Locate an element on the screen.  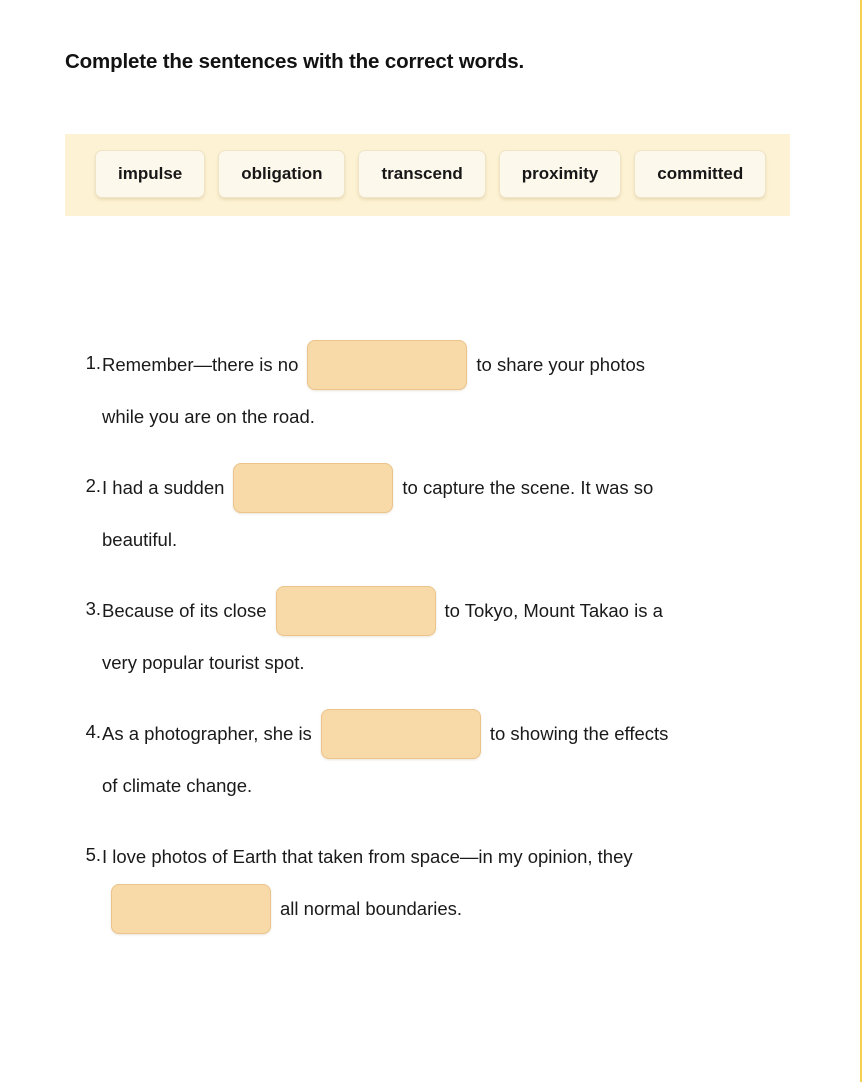
question-text-continued: very popular tourist spot. is located at coordinates (203, 663).